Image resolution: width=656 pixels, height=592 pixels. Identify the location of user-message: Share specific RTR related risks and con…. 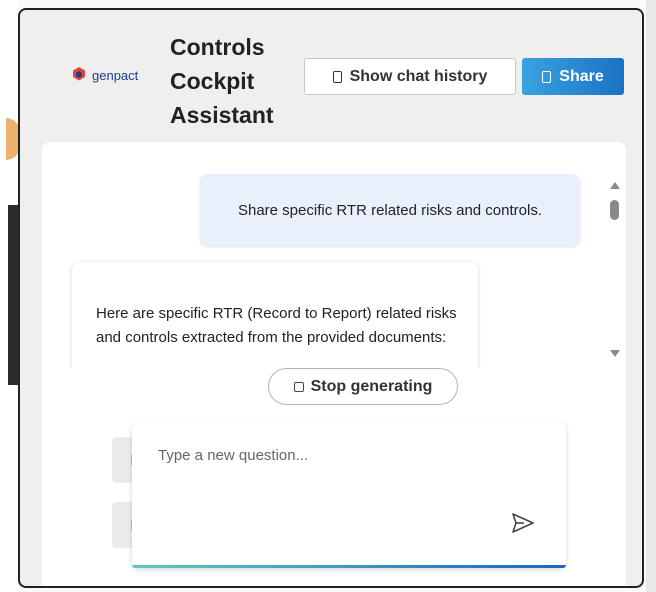
(390, 210).